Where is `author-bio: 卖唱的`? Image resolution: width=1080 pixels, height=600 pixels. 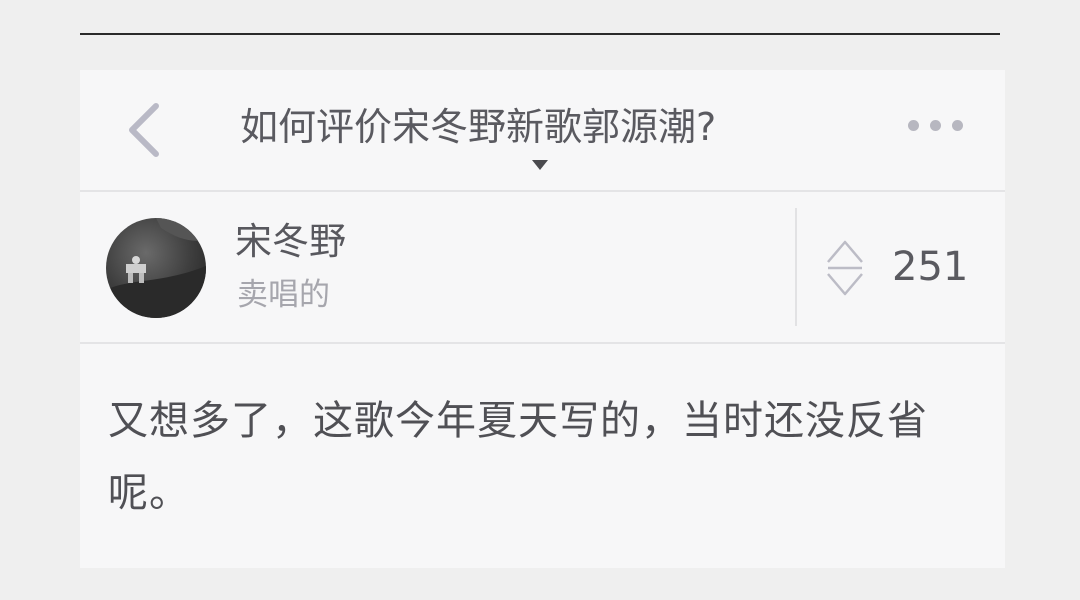 author-bio: 卖唱的 is located at coordinates (283, 295).